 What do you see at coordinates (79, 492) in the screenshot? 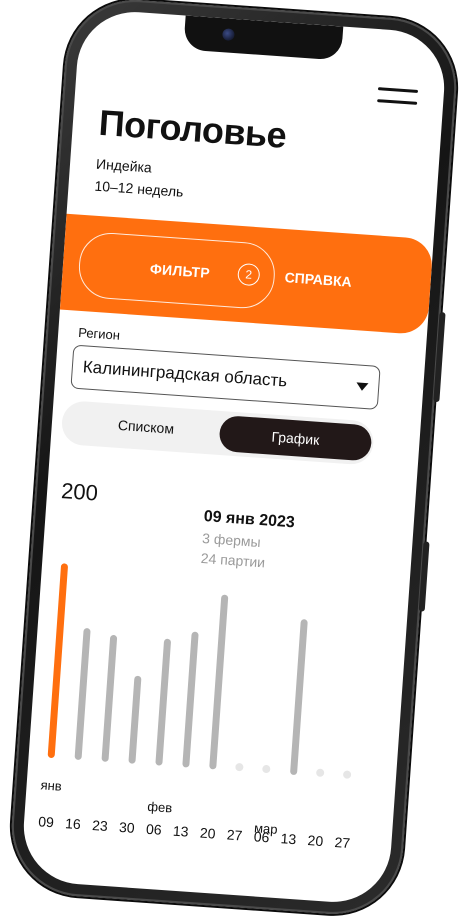
I see `chart-max-label: 200` at bounding box center [79, 492].